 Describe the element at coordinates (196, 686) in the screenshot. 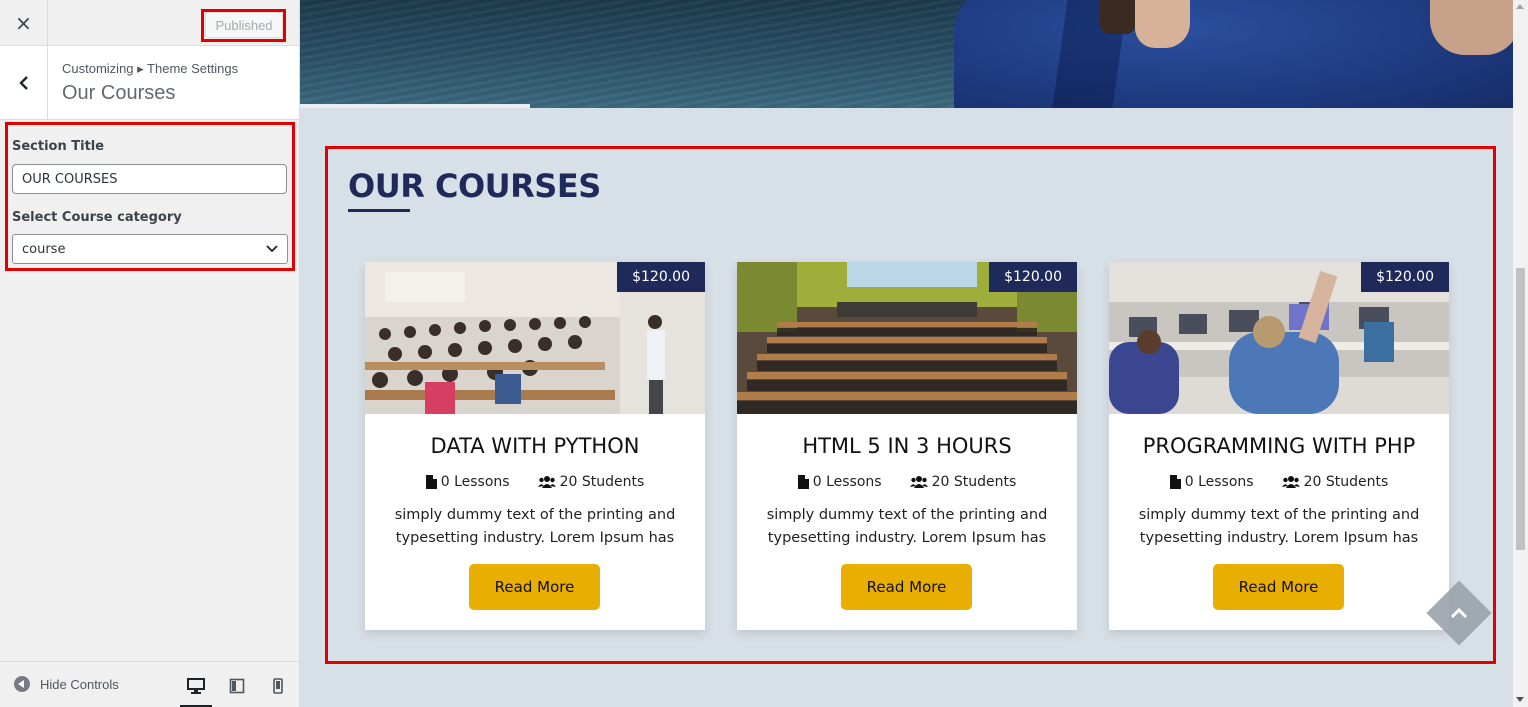

I see `desktop-icon` at that location.